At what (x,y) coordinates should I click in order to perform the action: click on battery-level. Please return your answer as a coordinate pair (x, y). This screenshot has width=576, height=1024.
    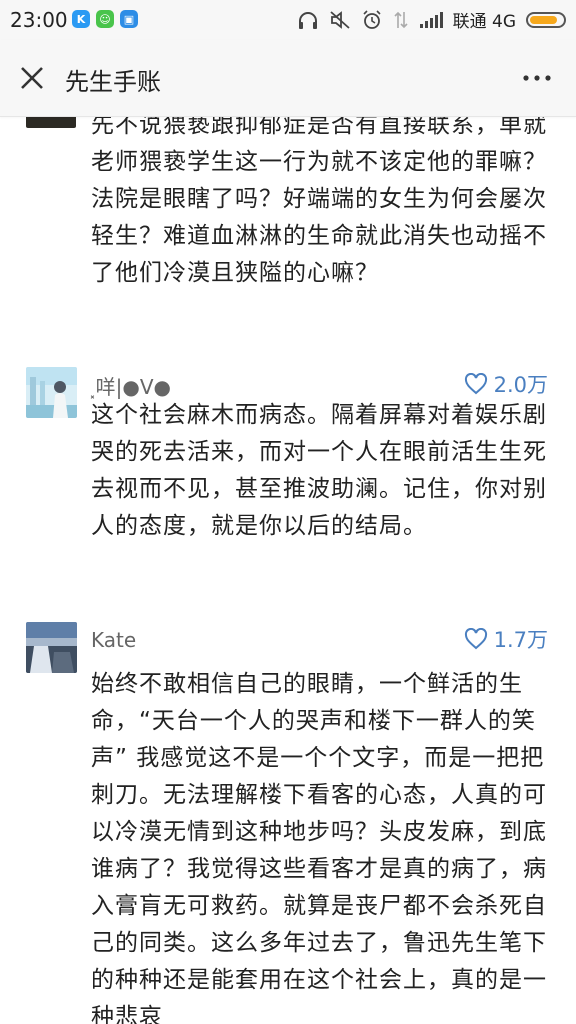
    Looking at the image, I should click on (543, 19).